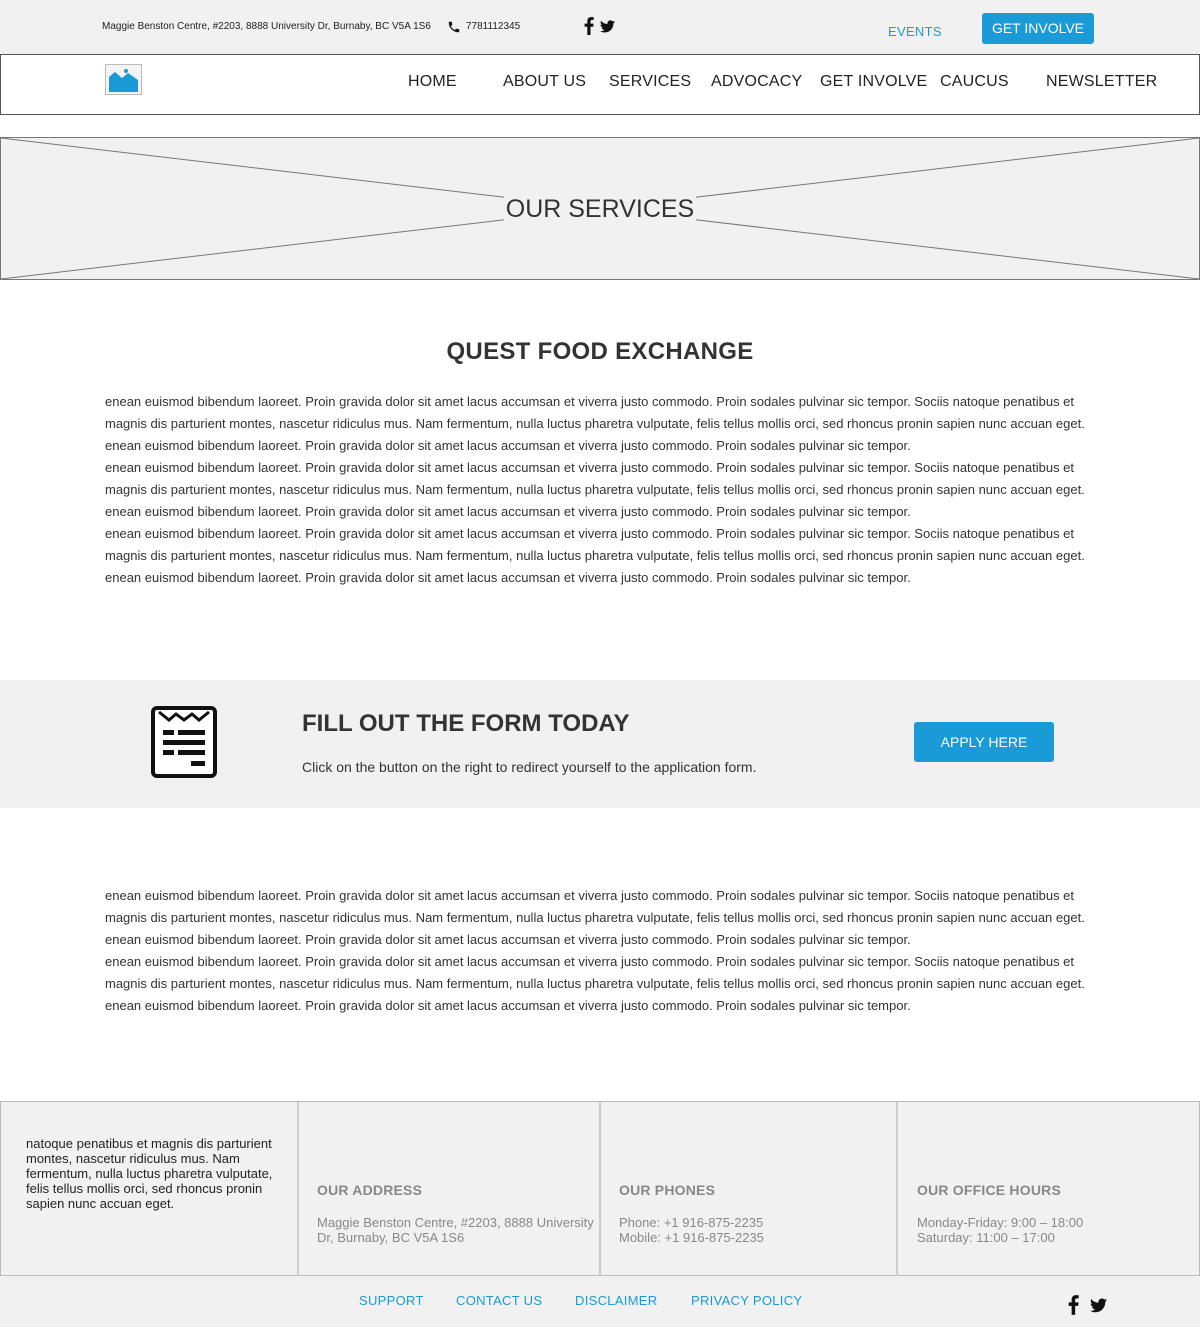 The height and width of the screenshot is (1327, 1200). I want to click on nav-about-us: ABOUT US, so click(544, 82).